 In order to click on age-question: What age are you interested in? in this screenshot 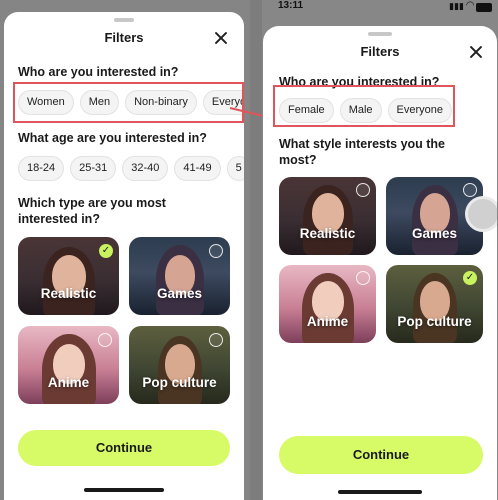, I will do `click(112, 138)`.